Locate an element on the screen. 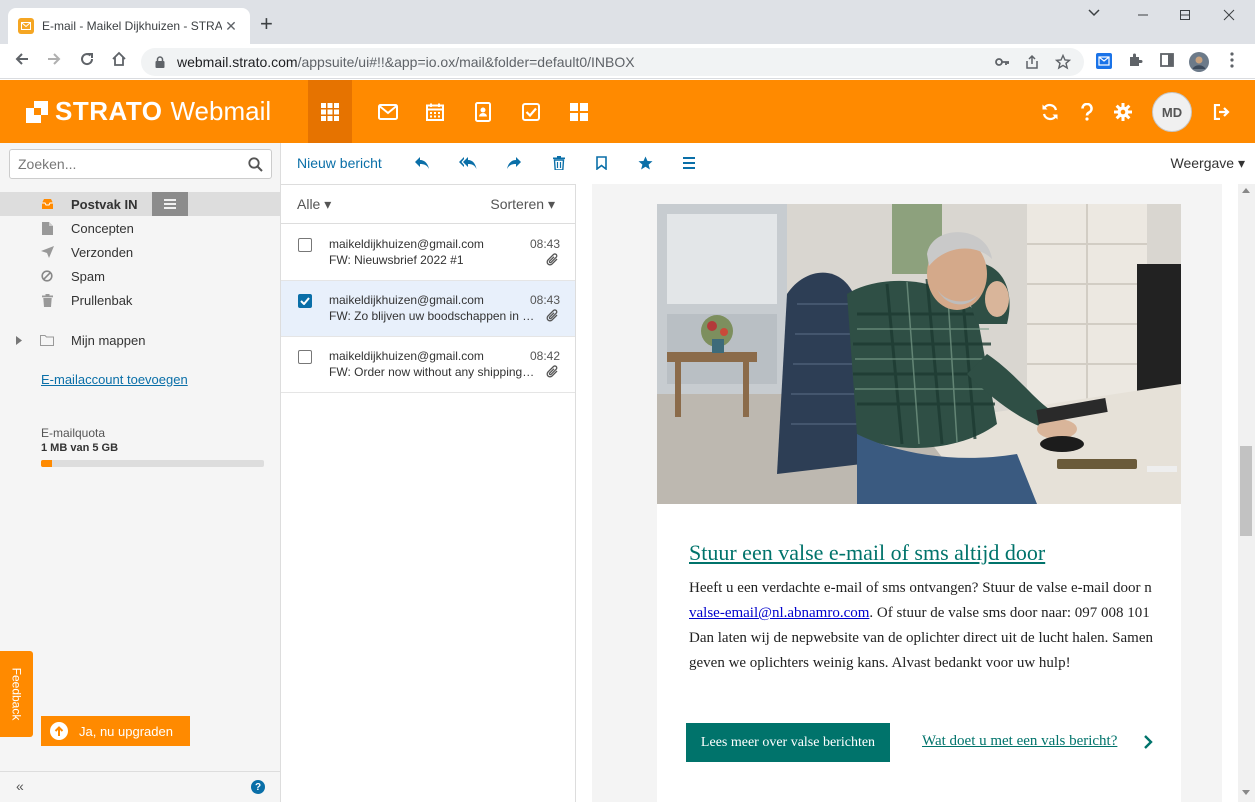  feedback-label: Feedback is located at coordinates (16, 694).